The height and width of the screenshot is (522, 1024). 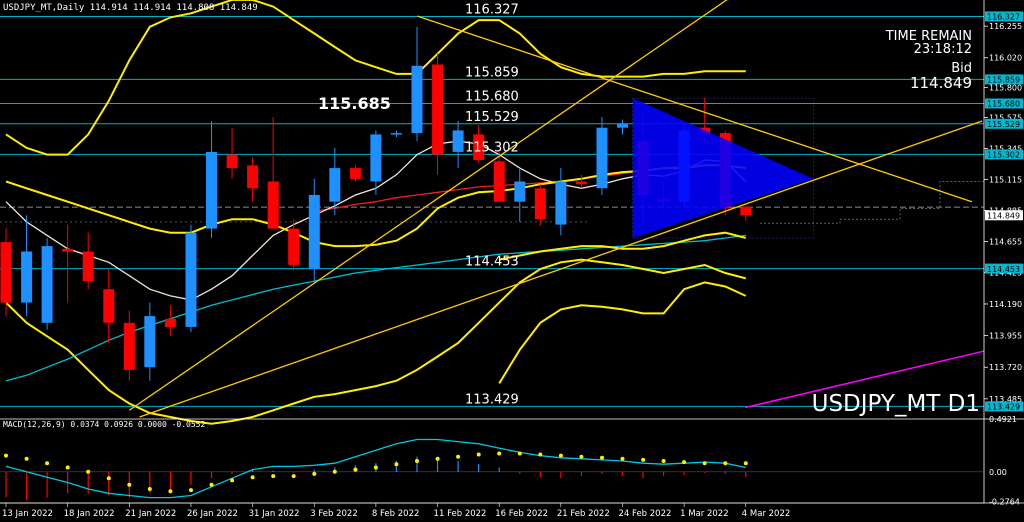 What do you see at coordinates (1003, 104) in the screenshot?
I see `level-tag: 115.680` at bounding box center [1003, 104].